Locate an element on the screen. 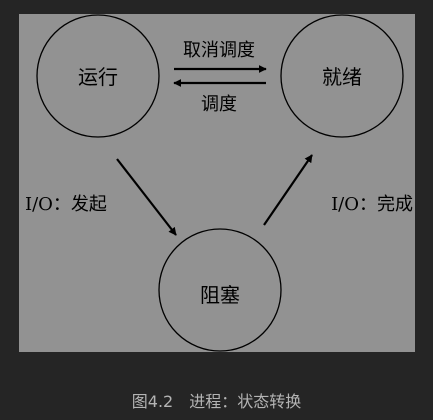  state-running-label: 运行 is located at coordinates (98, 77).